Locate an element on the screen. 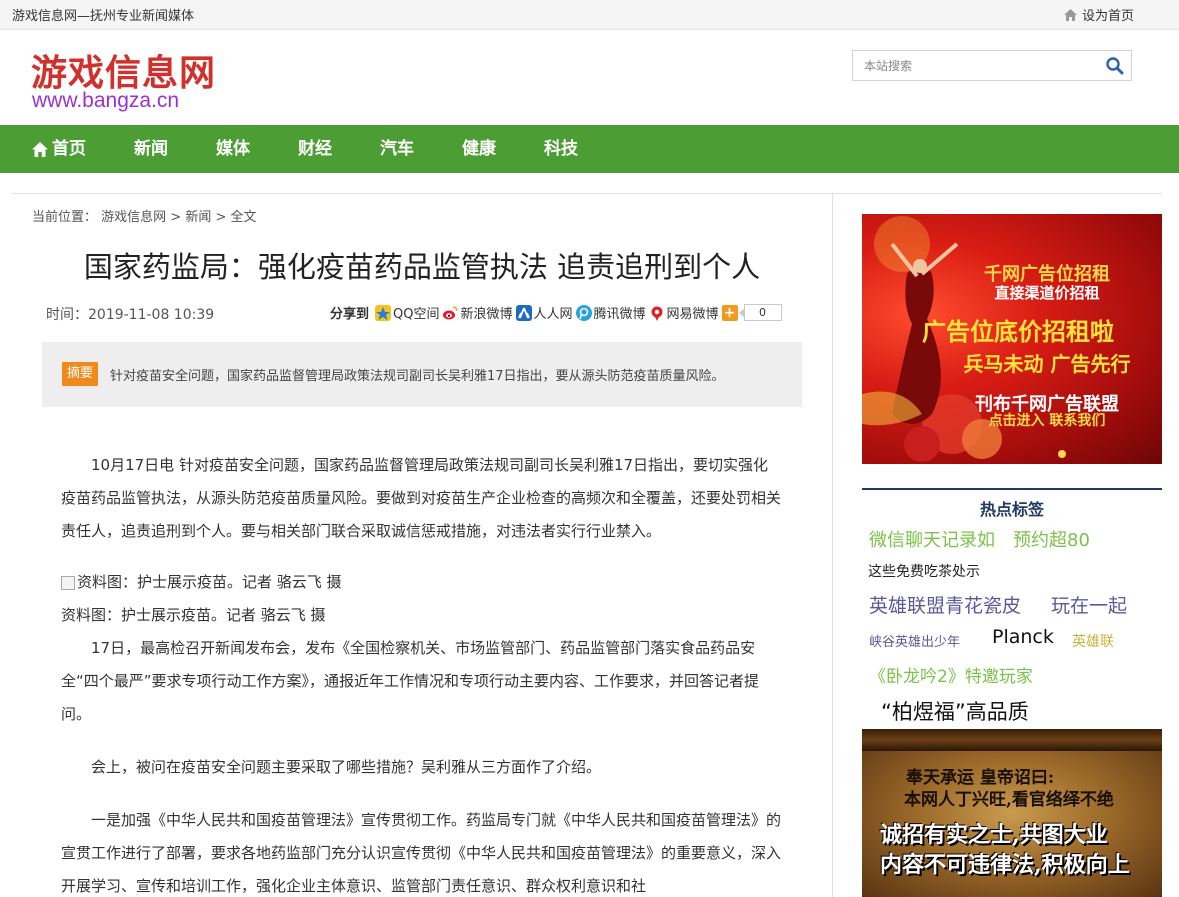 The width and height of the screenshot is (1179, 897). hot-tag: Planck is located at coordinates (1023, 637).